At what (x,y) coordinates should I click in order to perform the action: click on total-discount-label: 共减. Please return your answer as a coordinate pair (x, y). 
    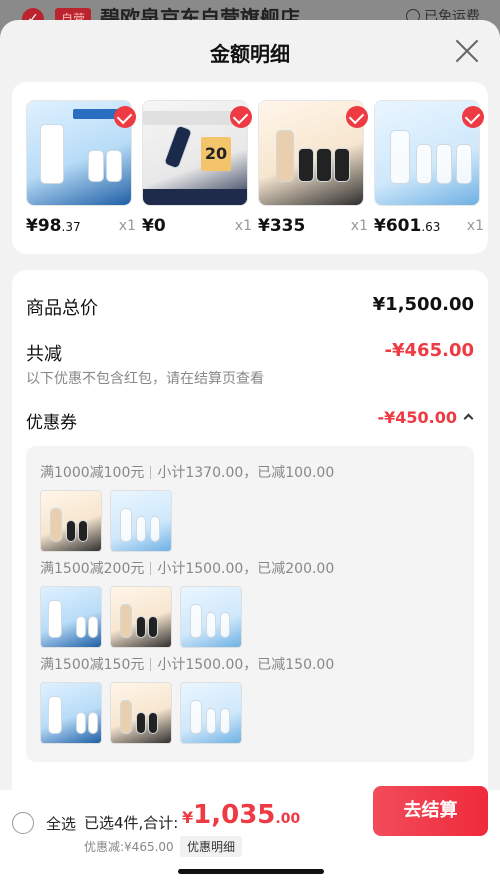
    Looking at the image, I should click on (44, 354).